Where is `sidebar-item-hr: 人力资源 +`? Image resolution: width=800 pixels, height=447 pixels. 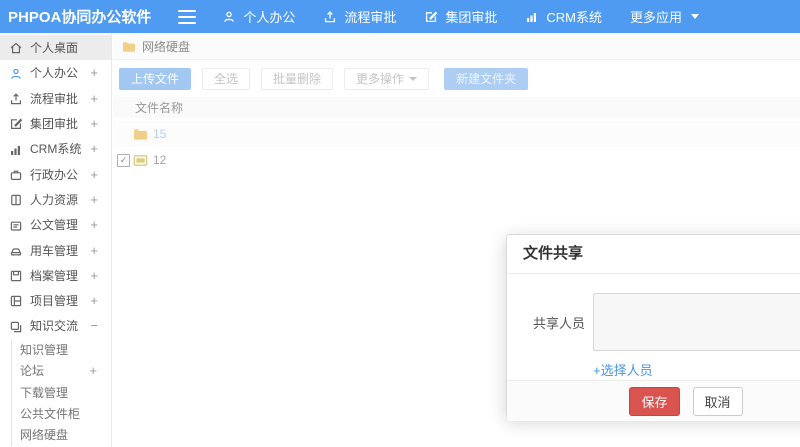
sidebar-item-hr: 人力资源 + is located at coordinates (55, 199).